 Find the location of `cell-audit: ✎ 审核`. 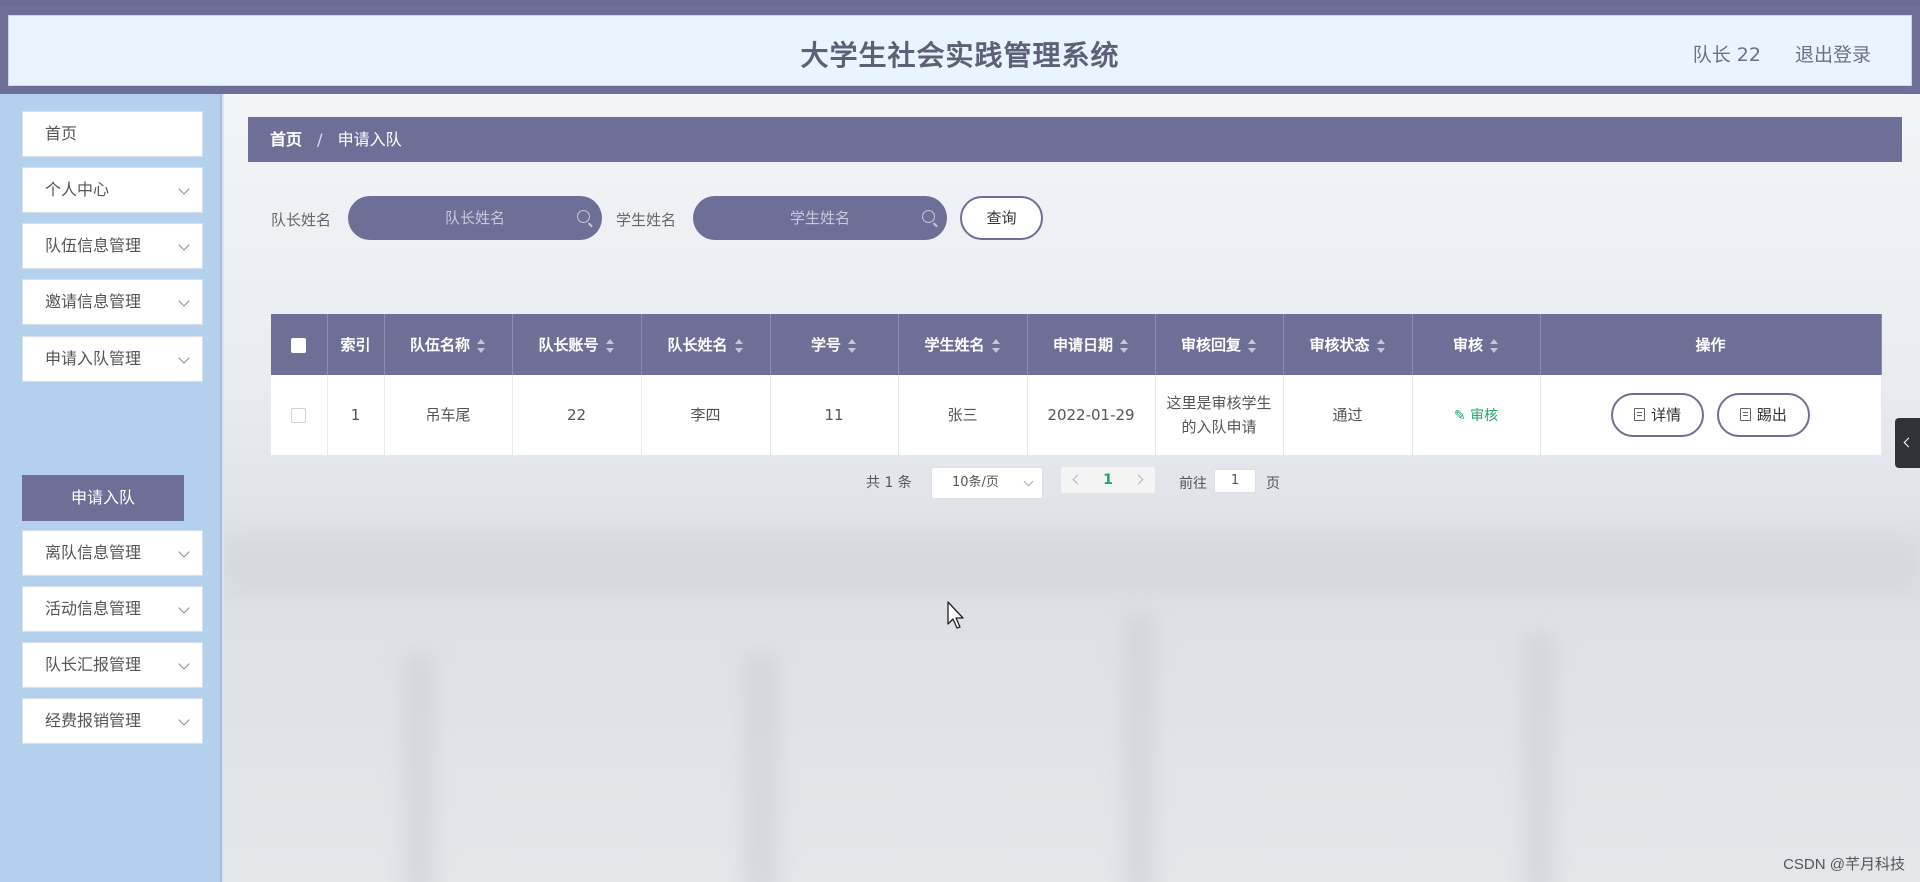

cell-audit: ✎ 审核 is located at coordinates (1476, 415).